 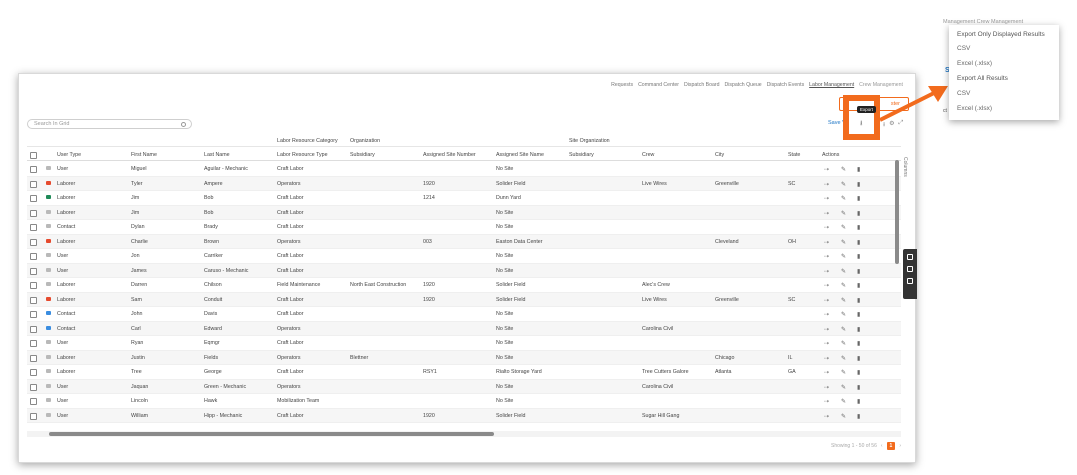 I want to click on menu-export-all-xlsx: Excel (.xlsx), so click(x=974, y=108).